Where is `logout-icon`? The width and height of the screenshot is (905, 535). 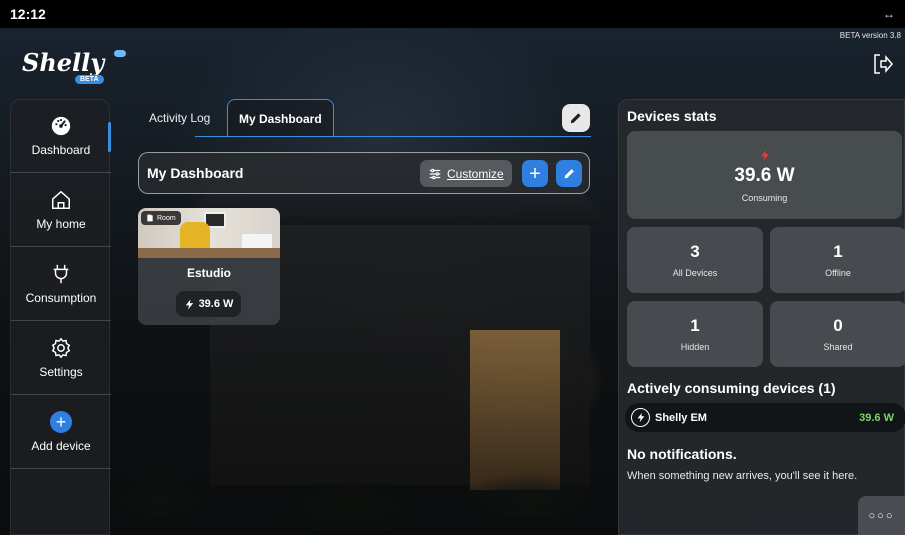
logout-icon is located at coordinates (883, 64).